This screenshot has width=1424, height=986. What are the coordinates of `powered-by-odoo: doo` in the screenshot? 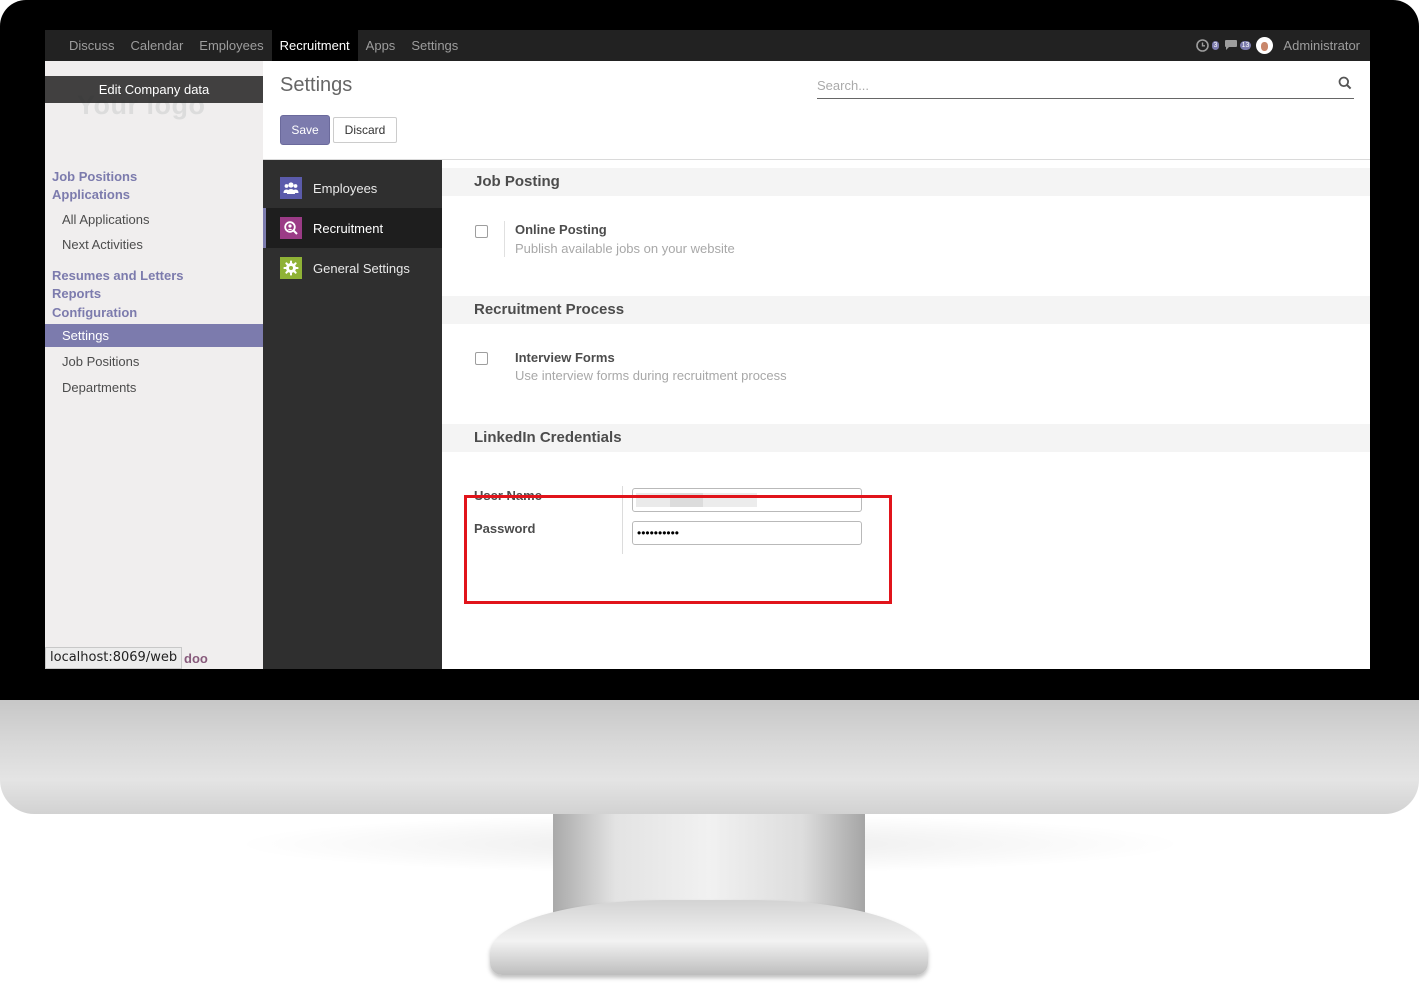 It's located at (196, 658).